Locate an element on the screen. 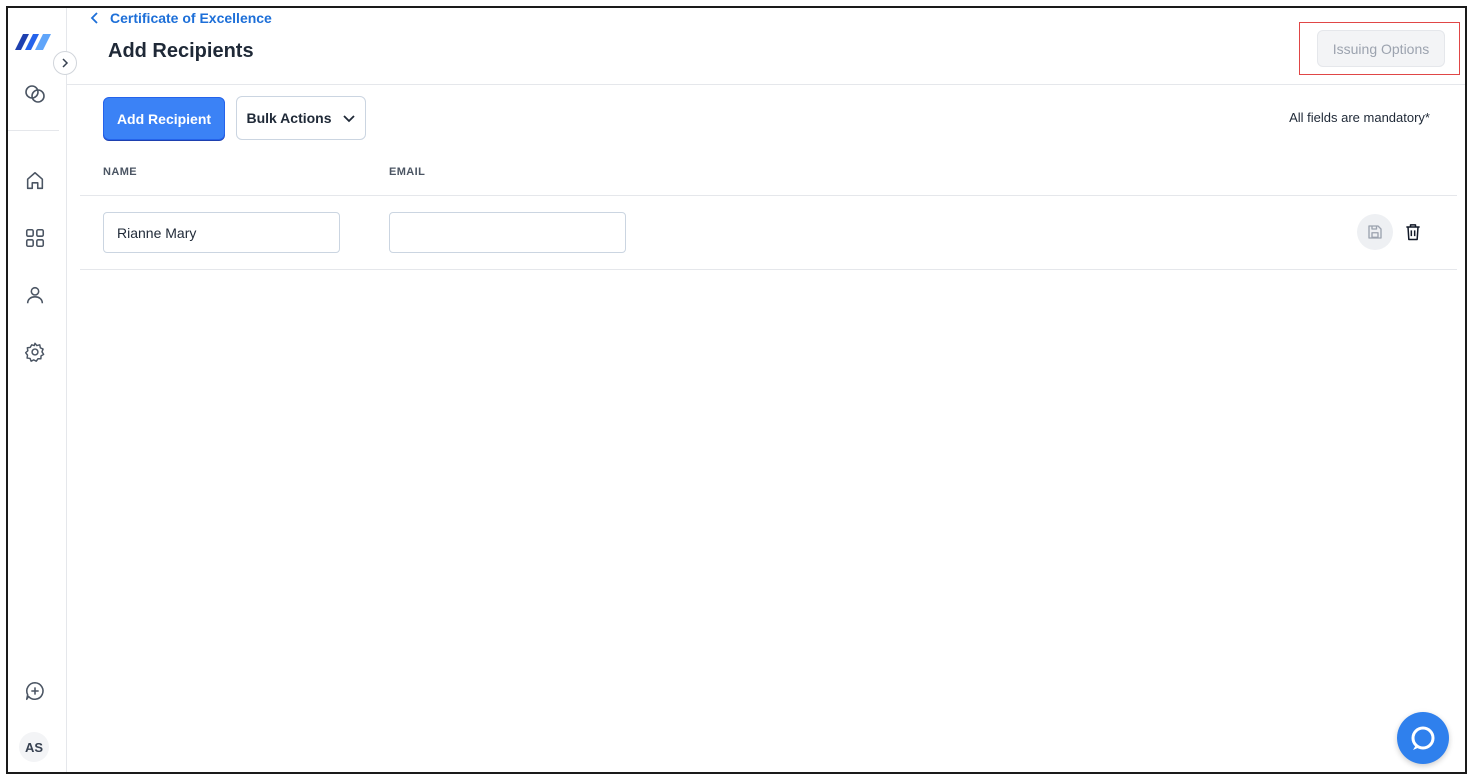  page-title: Add Recipients is located at coordinates (181, 51).